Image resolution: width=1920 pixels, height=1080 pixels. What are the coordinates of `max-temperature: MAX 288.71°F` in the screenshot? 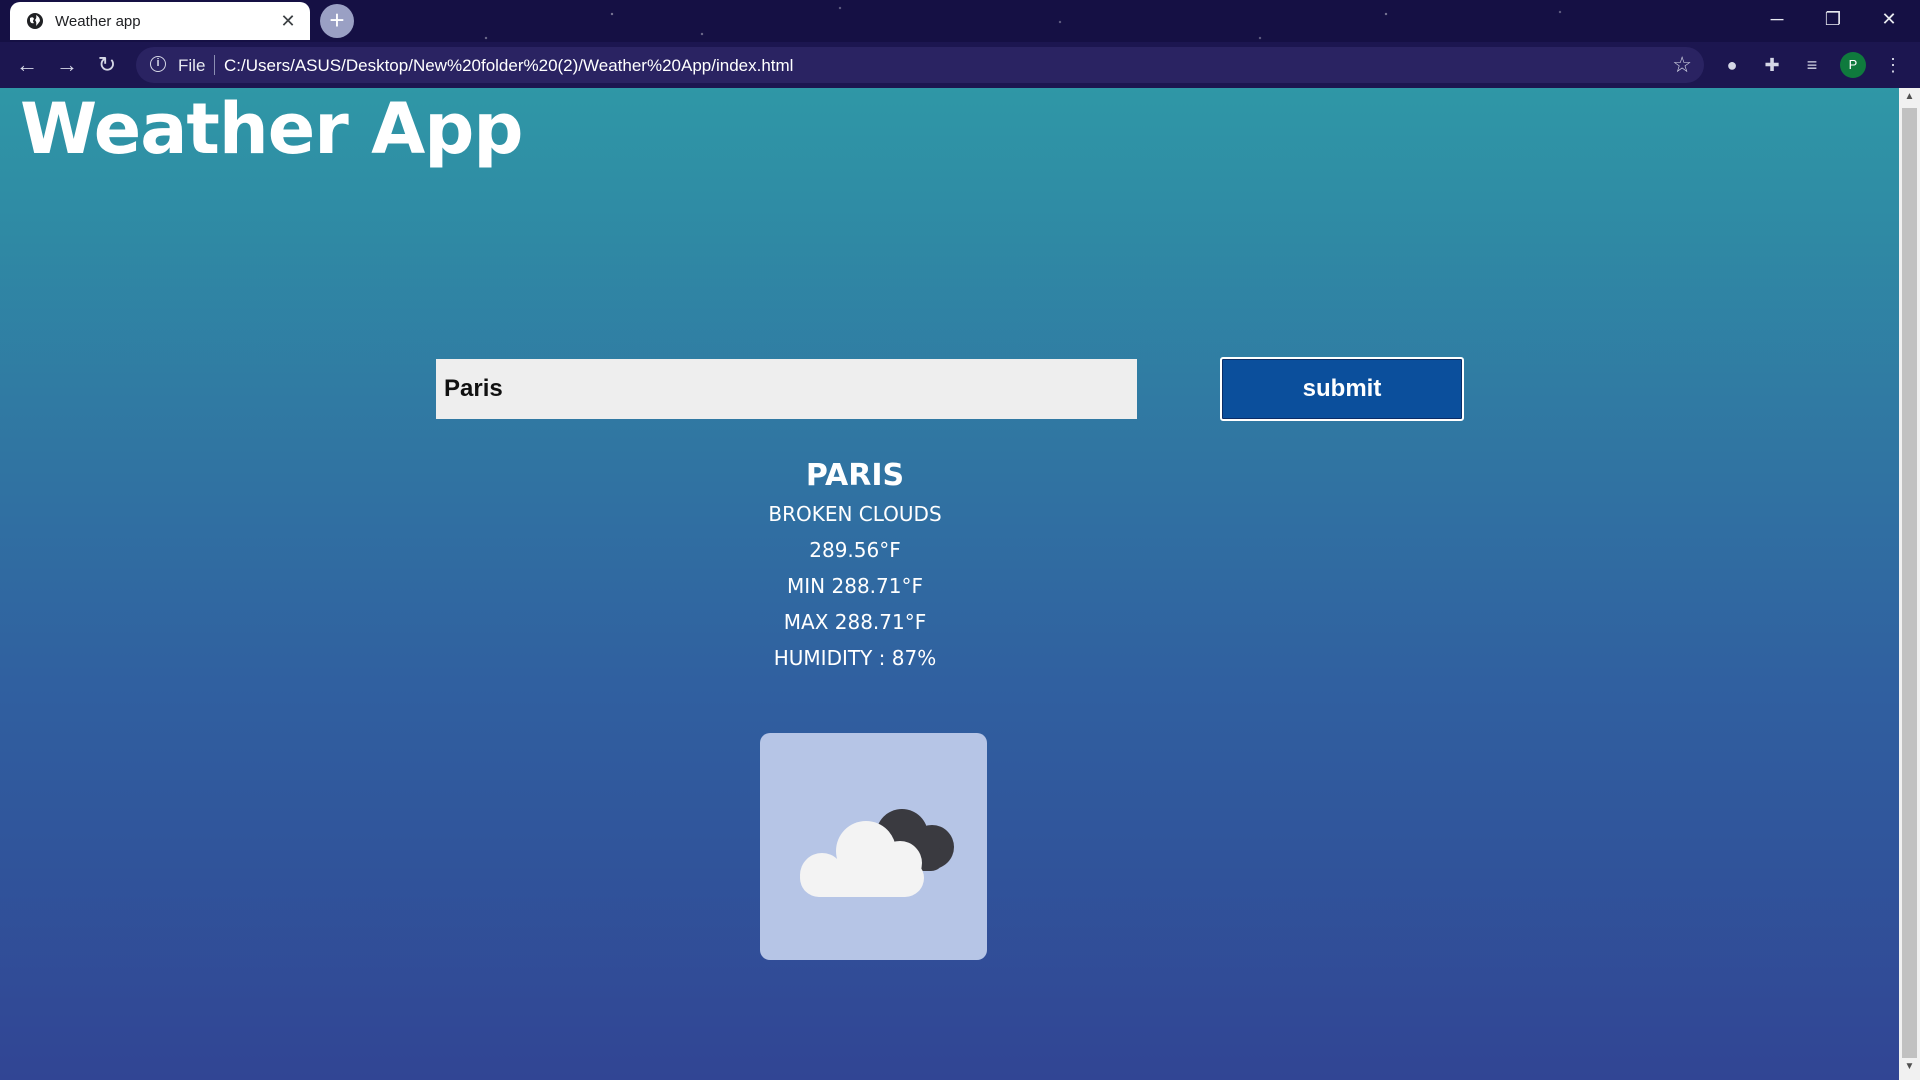 It's located at (855, 622).